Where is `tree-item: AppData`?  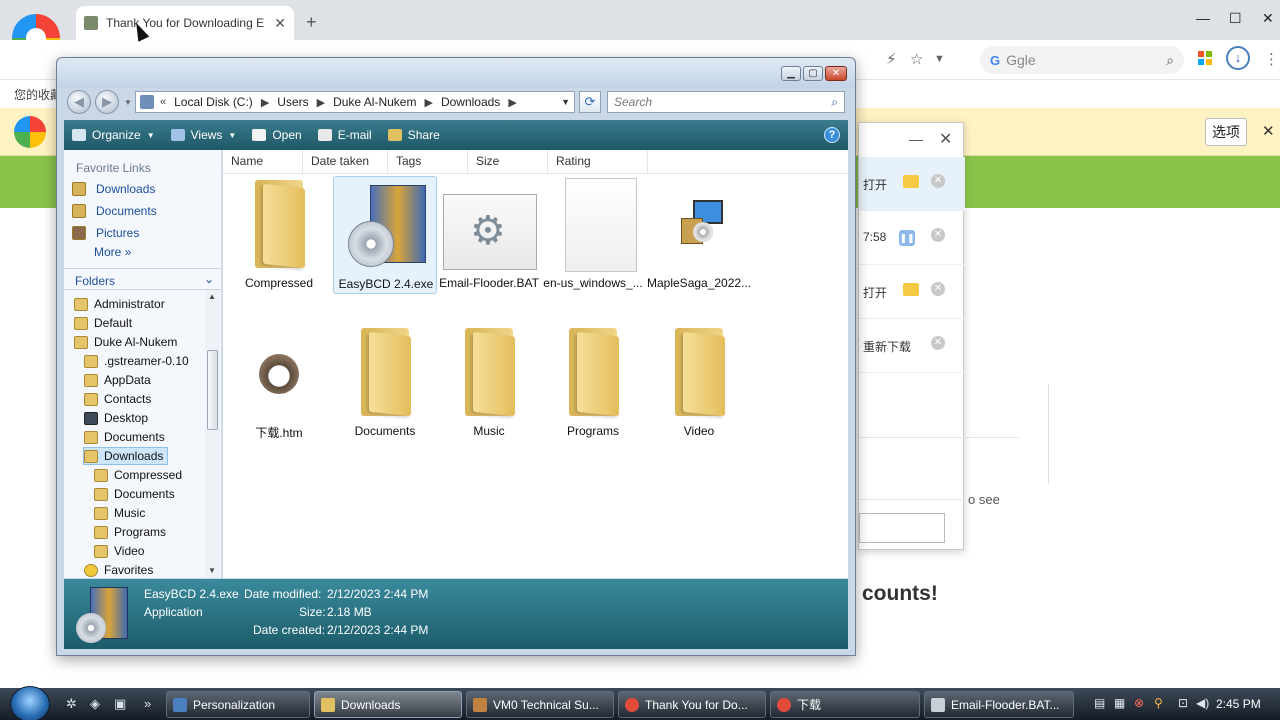
tree-item: AppData is located at coordinates (117, 380).